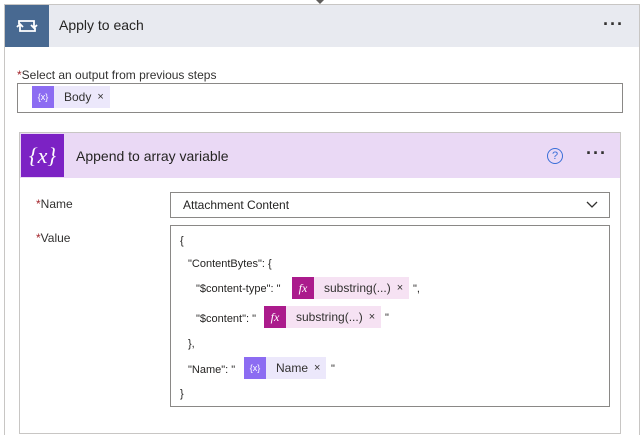 Image resolution: width=643 pixels, height=435 pixels. I want to click on help-icon: ?, so click(555, 156).